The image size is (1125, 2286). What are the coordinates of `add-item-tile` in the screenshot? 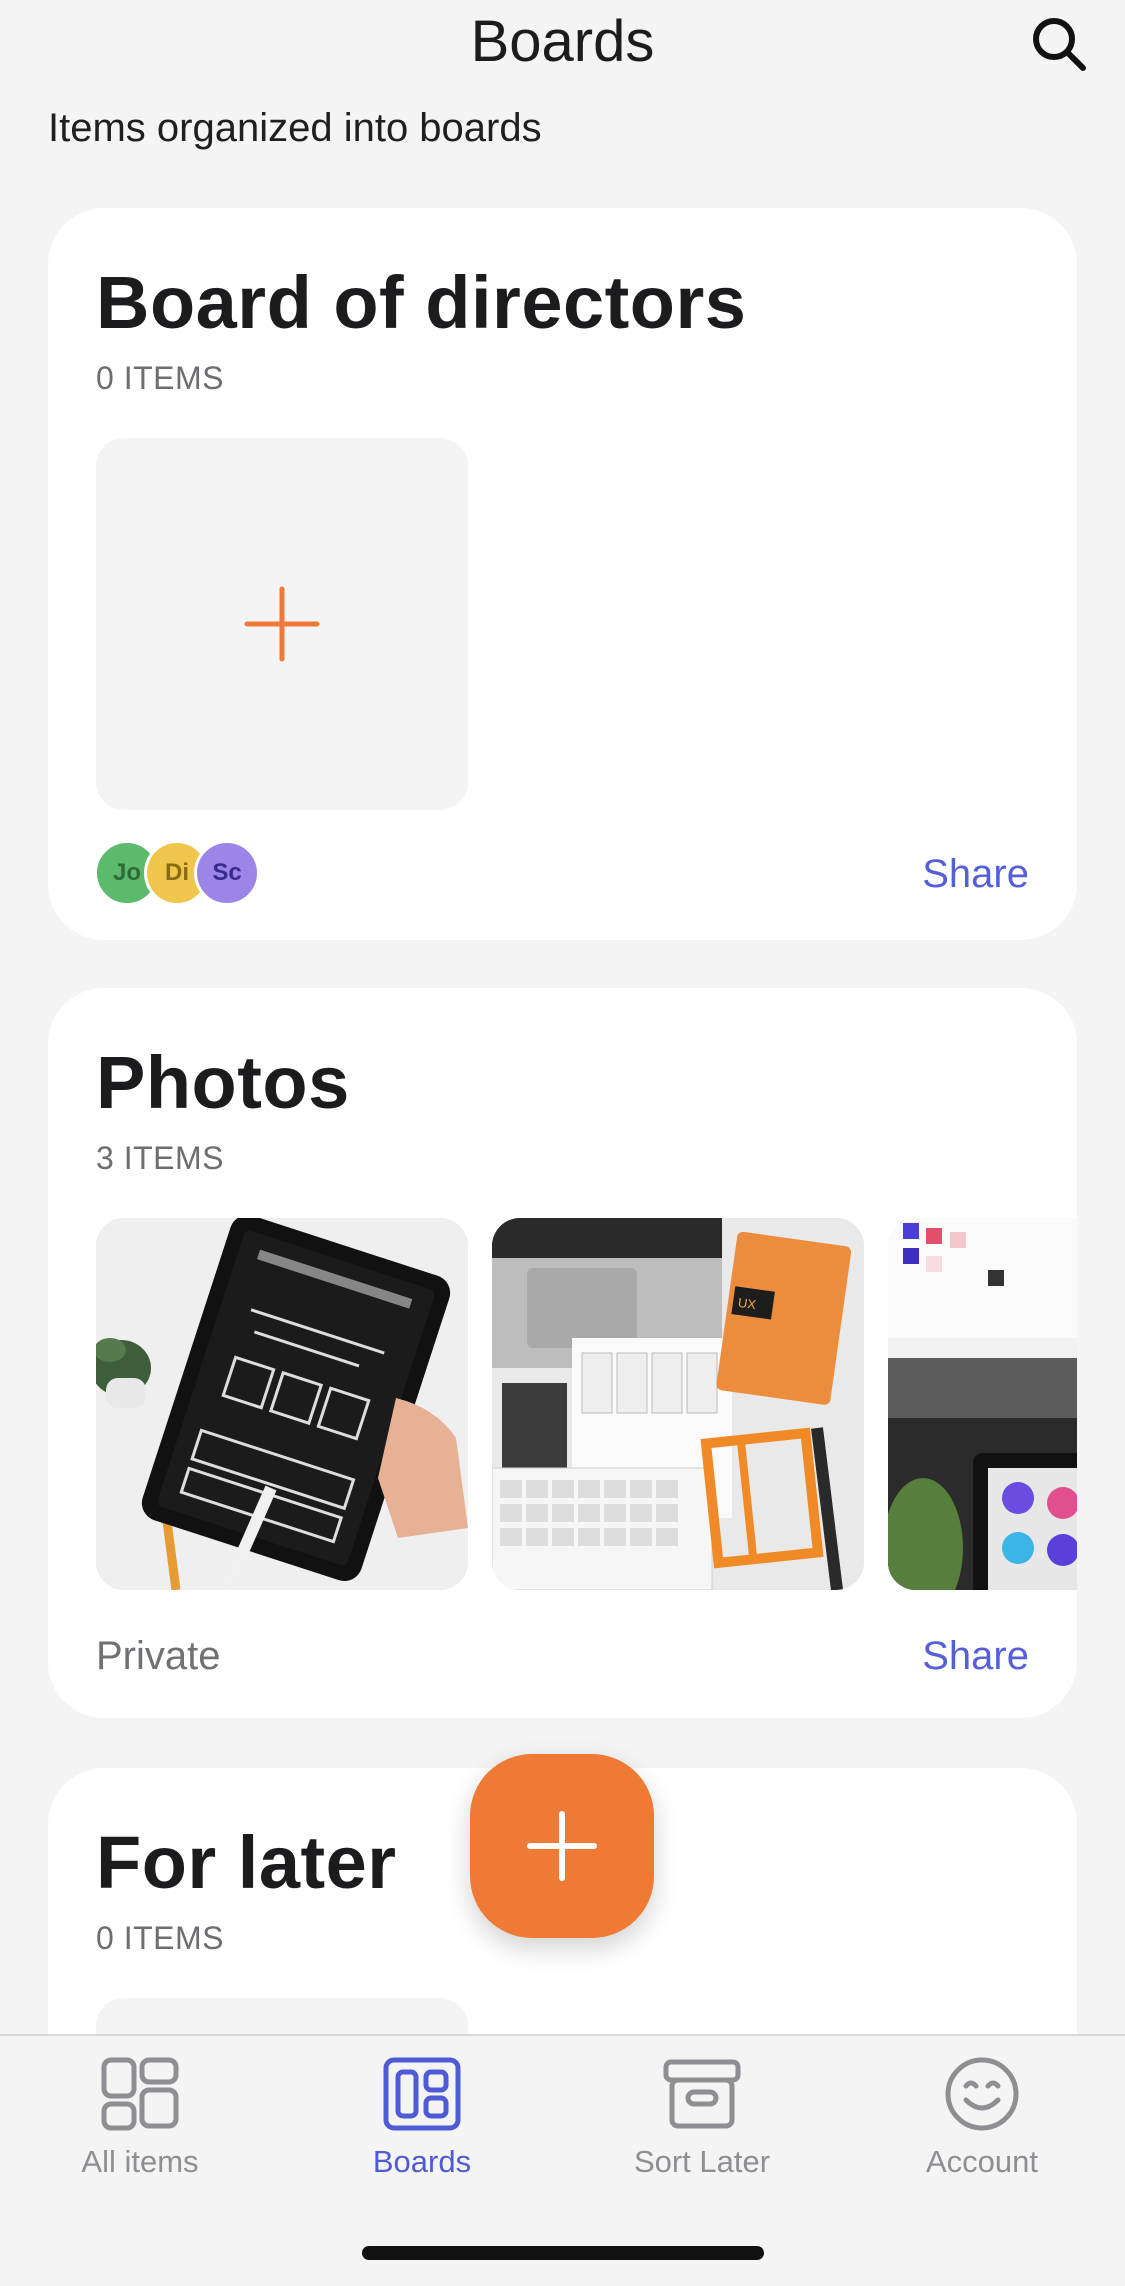 It's located at (282, 624).